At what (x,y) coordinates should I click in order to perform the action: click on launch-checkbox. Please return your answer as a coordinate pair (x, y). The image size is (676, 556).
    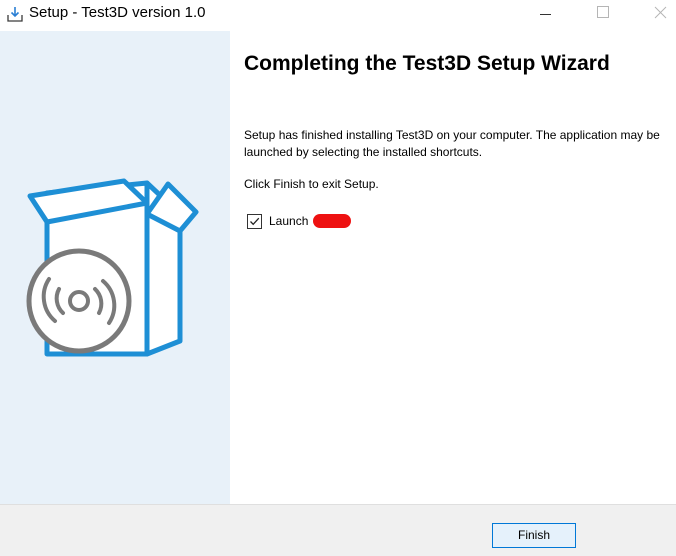
    Looking at the image, I should click on (254, 221).